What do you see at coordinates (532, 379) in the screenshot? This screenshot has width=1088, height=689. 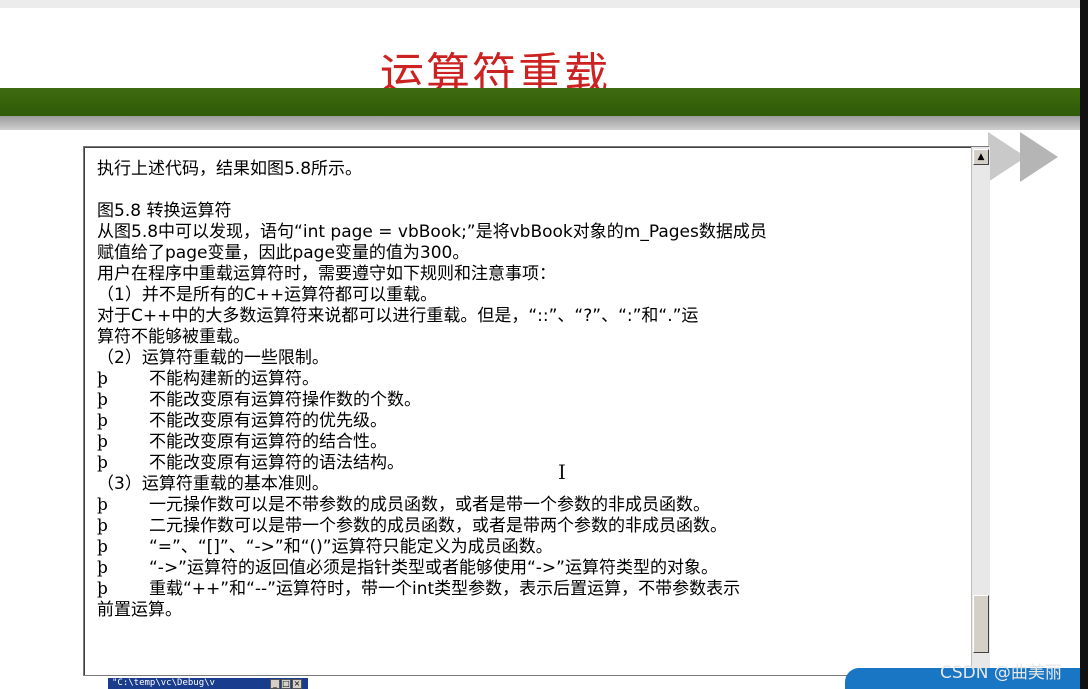 I see `list-item: þ 不能构建新的运算符。` at bounding box center [532, 379].